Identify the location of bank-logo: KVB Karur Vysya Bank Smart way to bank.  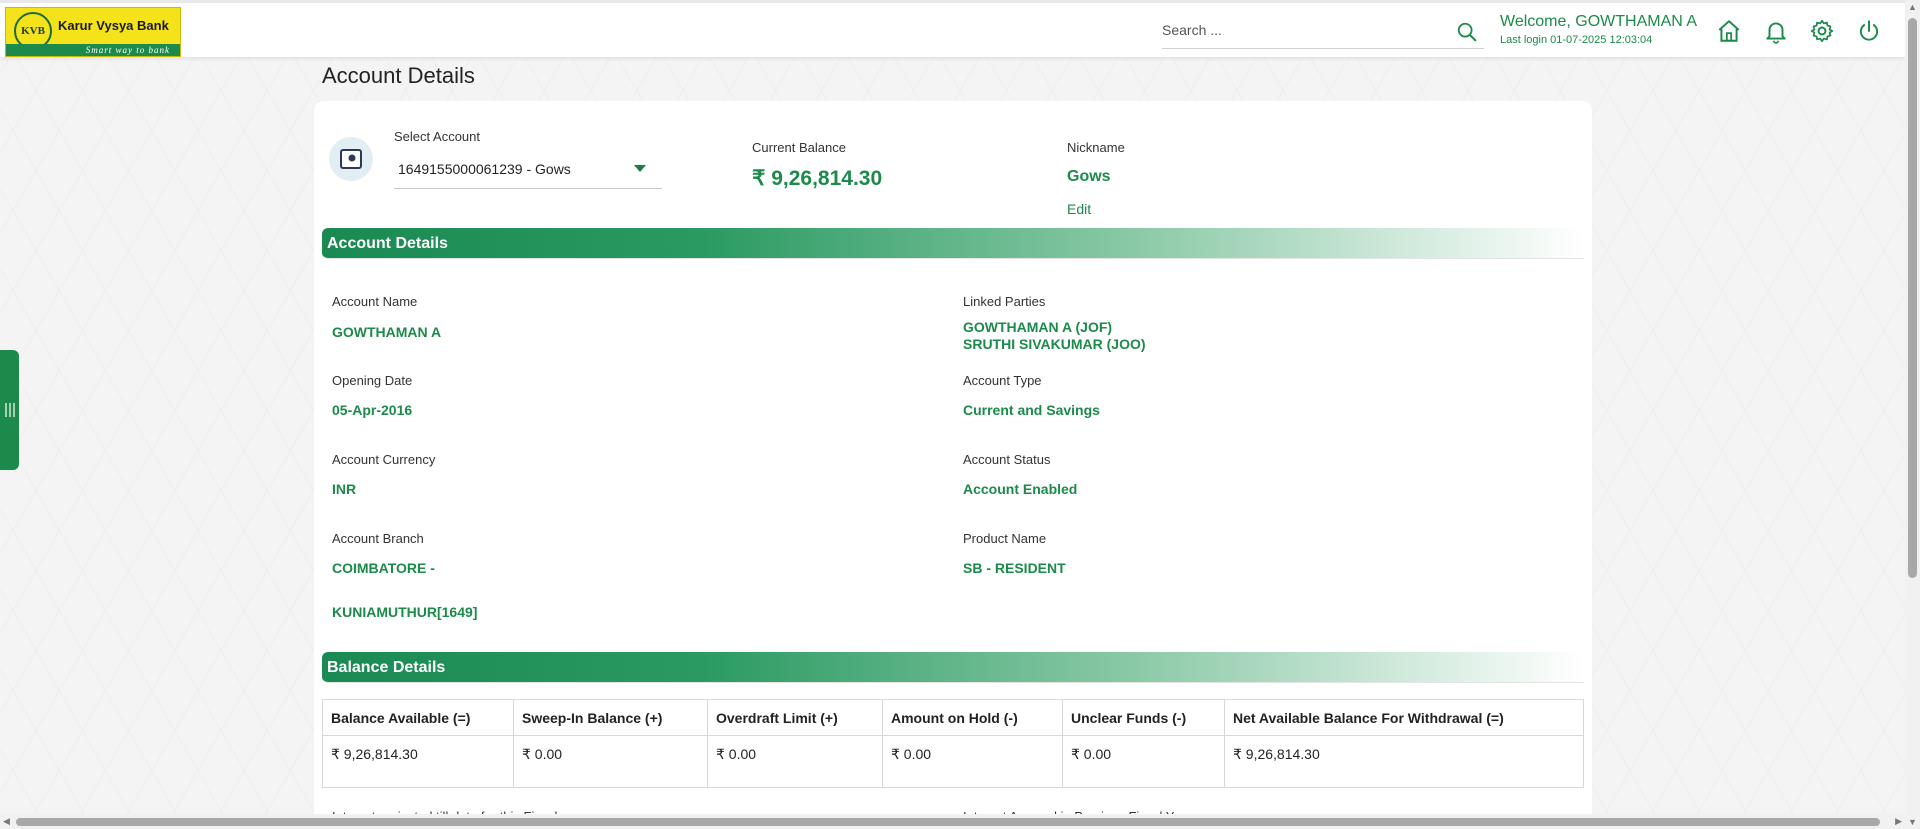
(93, 32).